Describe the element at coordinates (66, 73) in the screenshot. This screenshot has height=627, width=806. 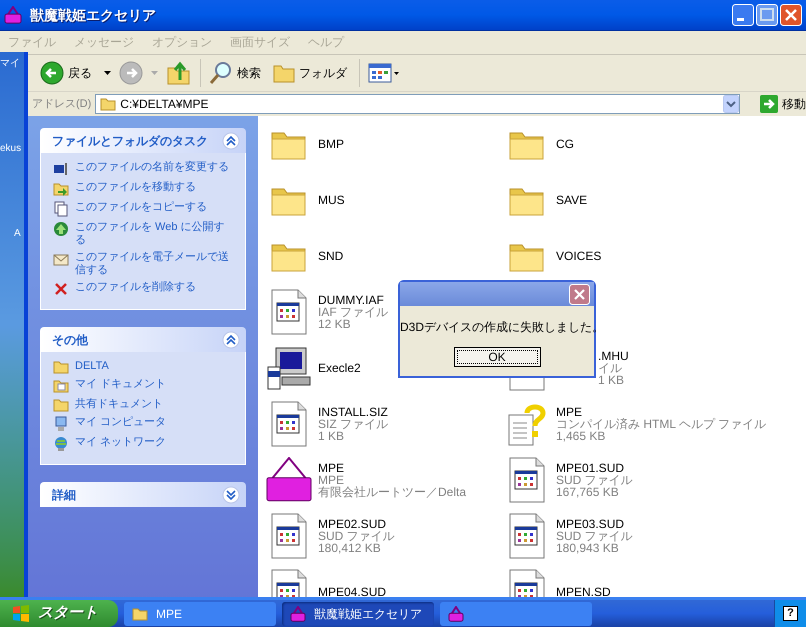
I see `back-button: 戻る` at that location.